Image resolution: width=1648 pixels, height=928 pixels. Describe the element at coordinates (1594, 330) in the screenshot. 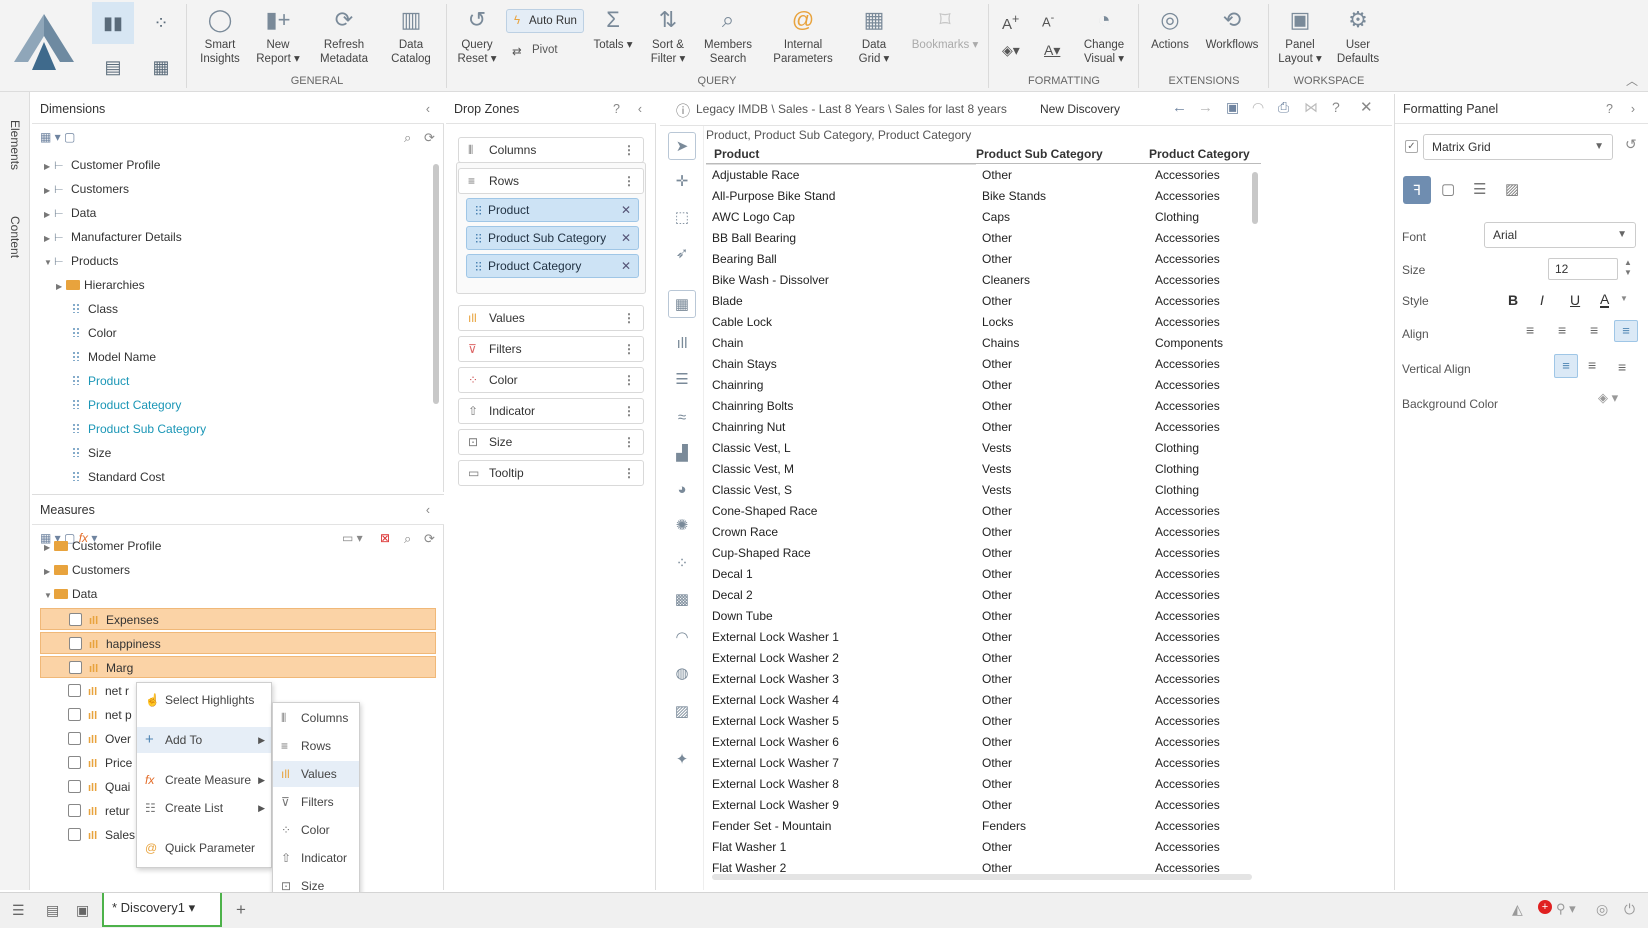

I see `align-right-icon: ≡` at that location.